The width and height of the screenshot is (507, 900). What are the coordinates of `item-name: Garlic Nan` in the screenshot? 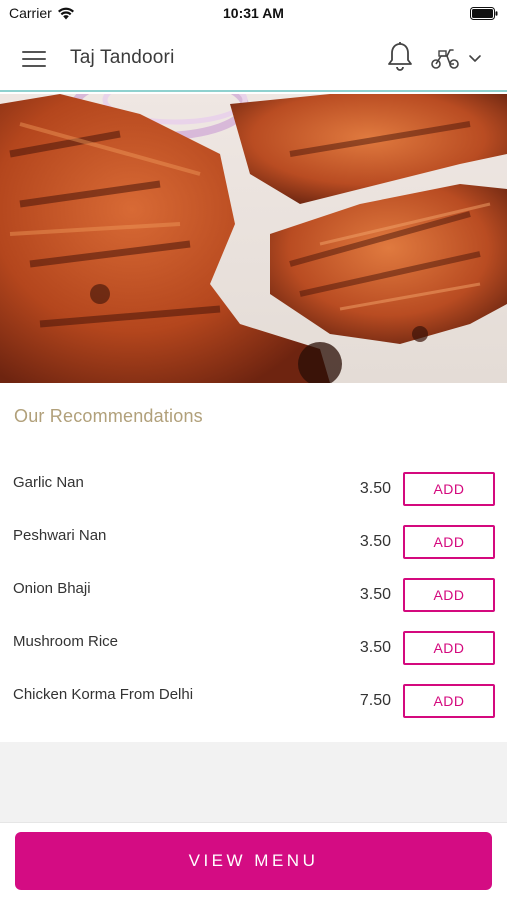 It's located at (48, 482).